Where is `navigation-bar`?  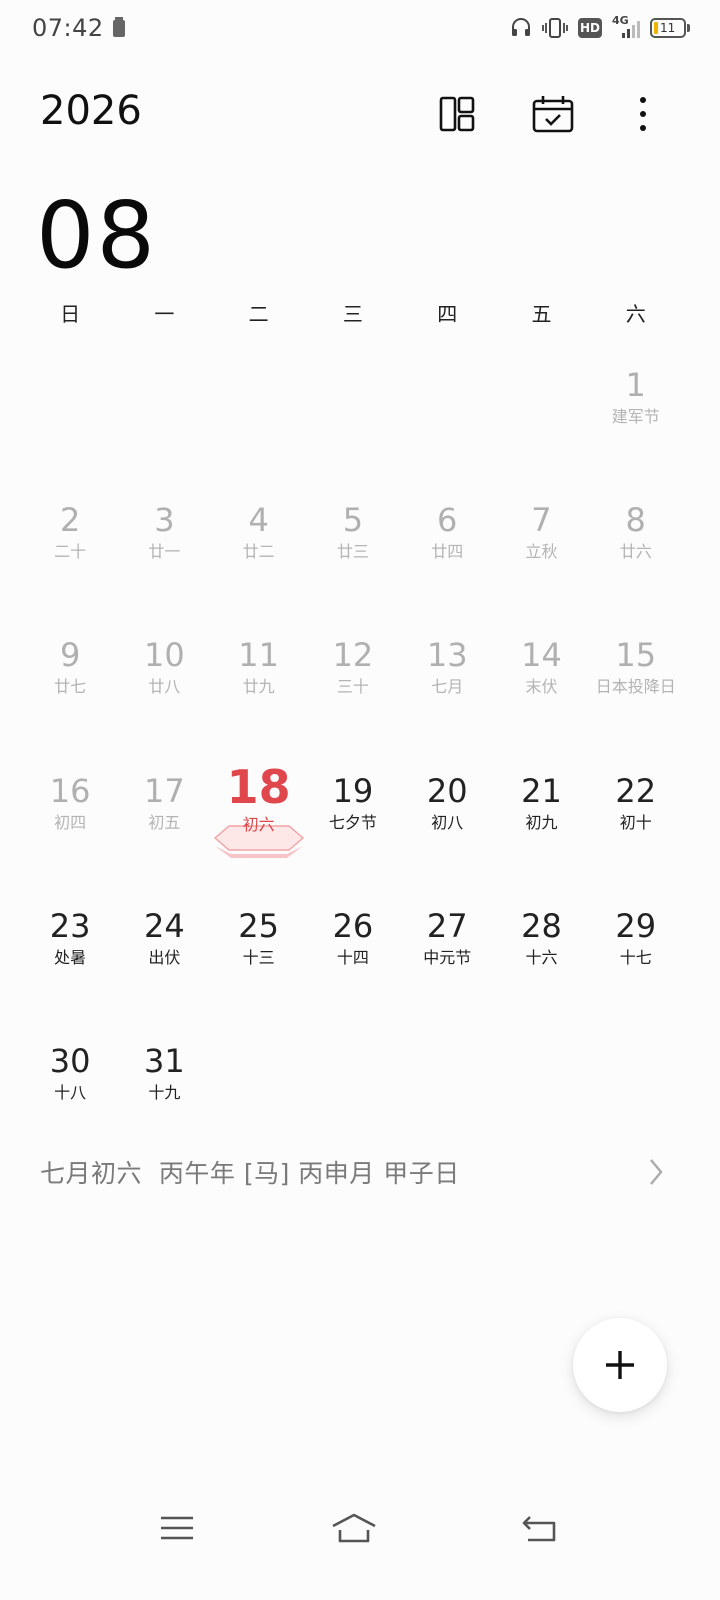
navigation-bar is located at coordinates (360, 1530).